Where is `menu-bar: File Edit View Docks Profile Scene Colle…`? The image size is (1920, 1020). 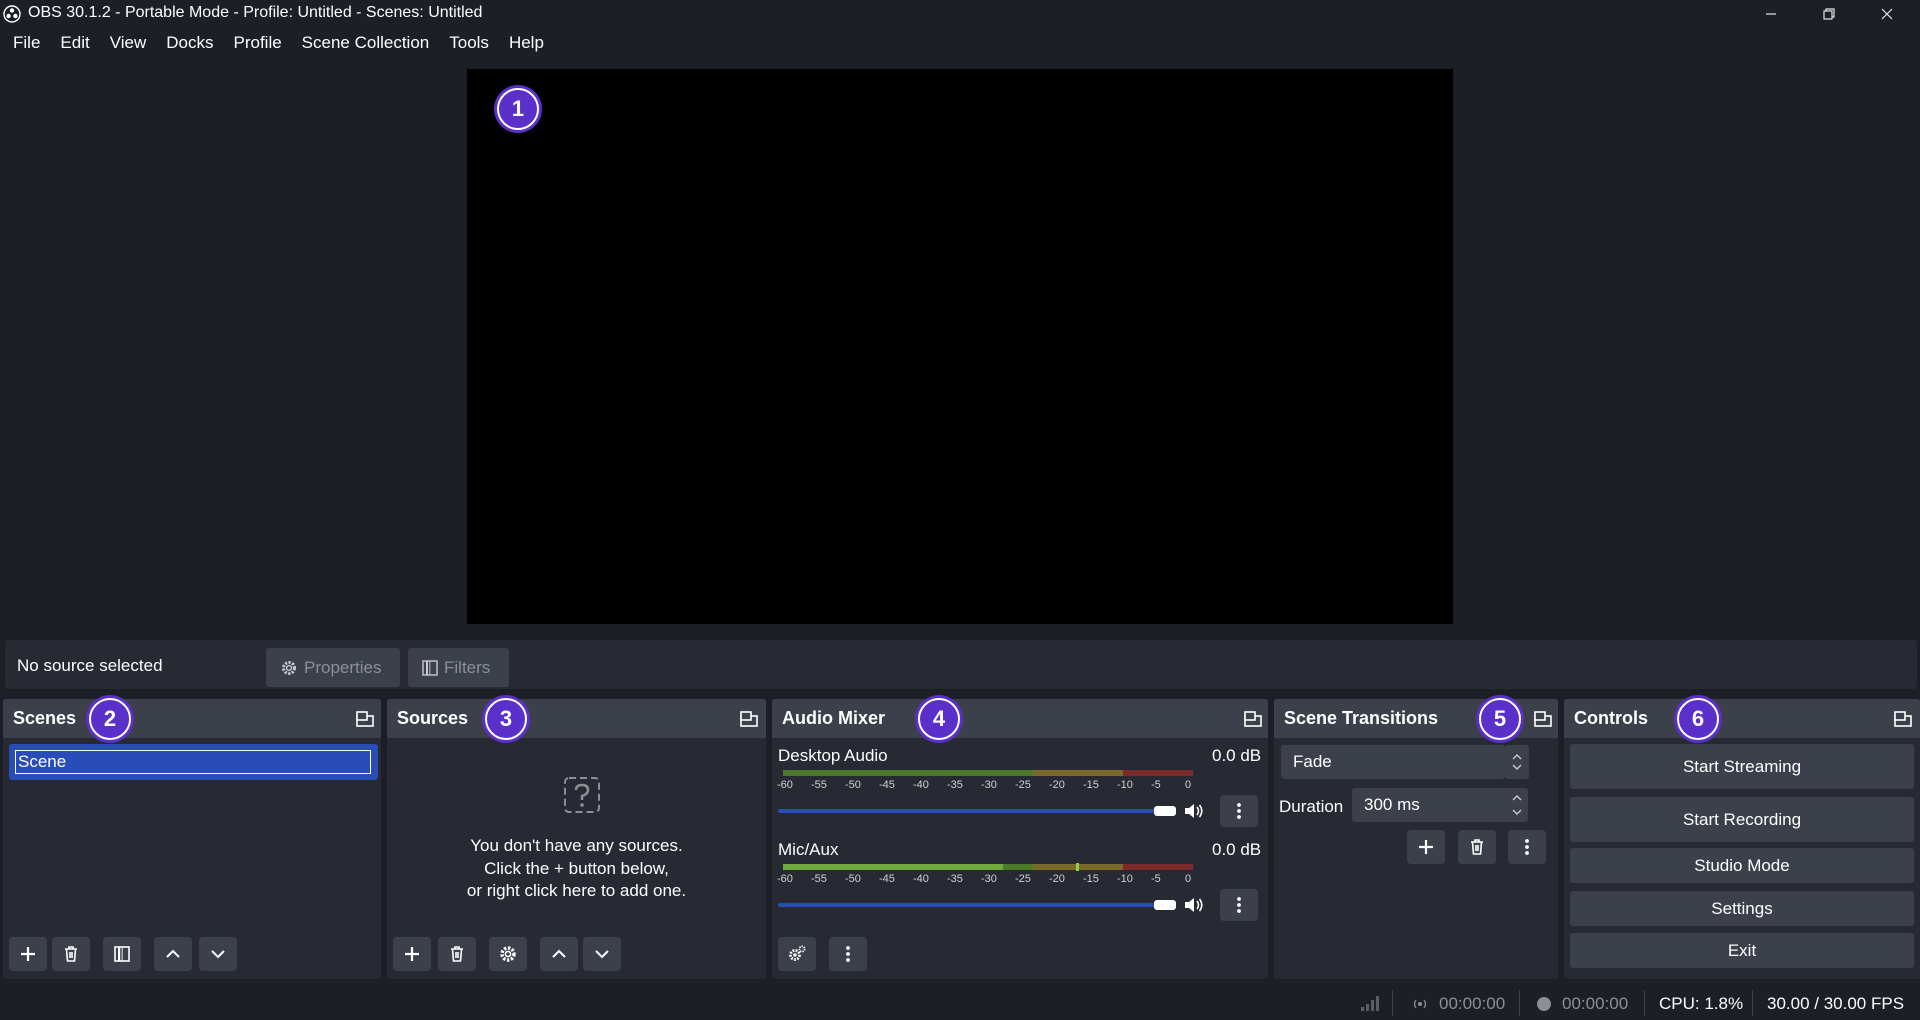
menu-bar: File Edit View Docks Profile Scene Colle… is located at coordinates (960, 43).